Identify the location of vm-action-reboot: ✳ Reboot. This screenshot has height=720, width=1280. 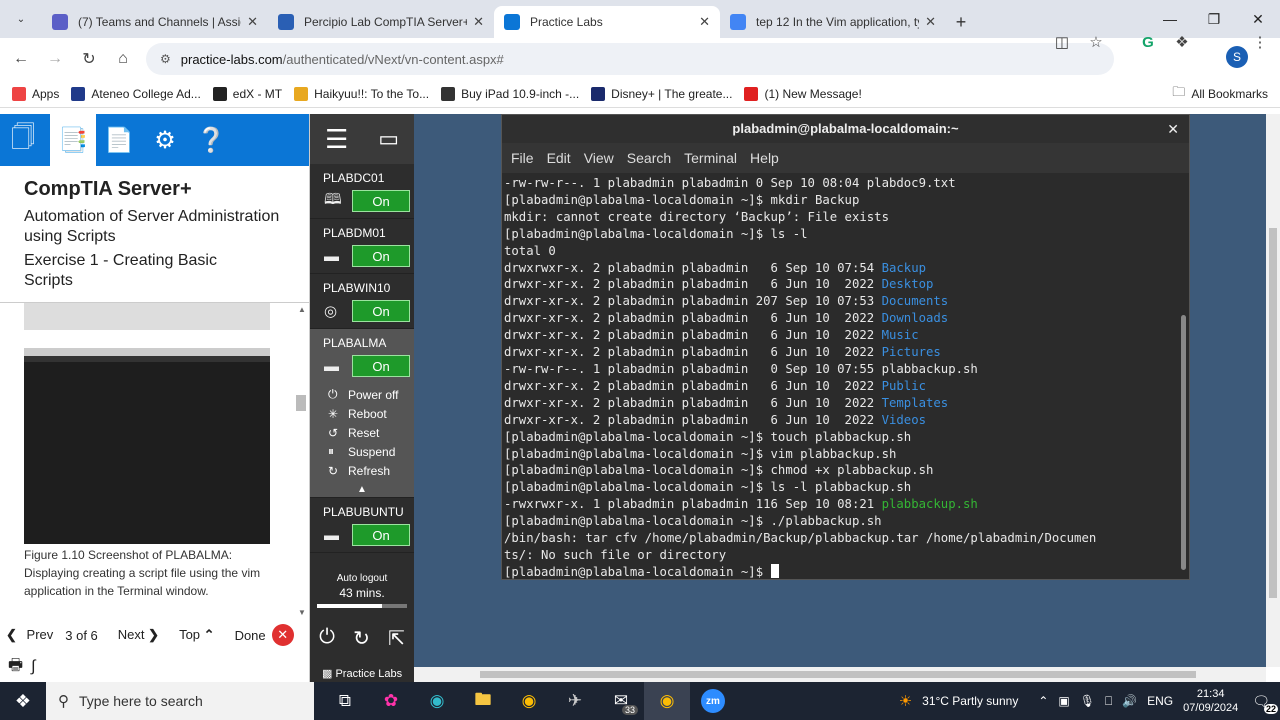
(371, 413).